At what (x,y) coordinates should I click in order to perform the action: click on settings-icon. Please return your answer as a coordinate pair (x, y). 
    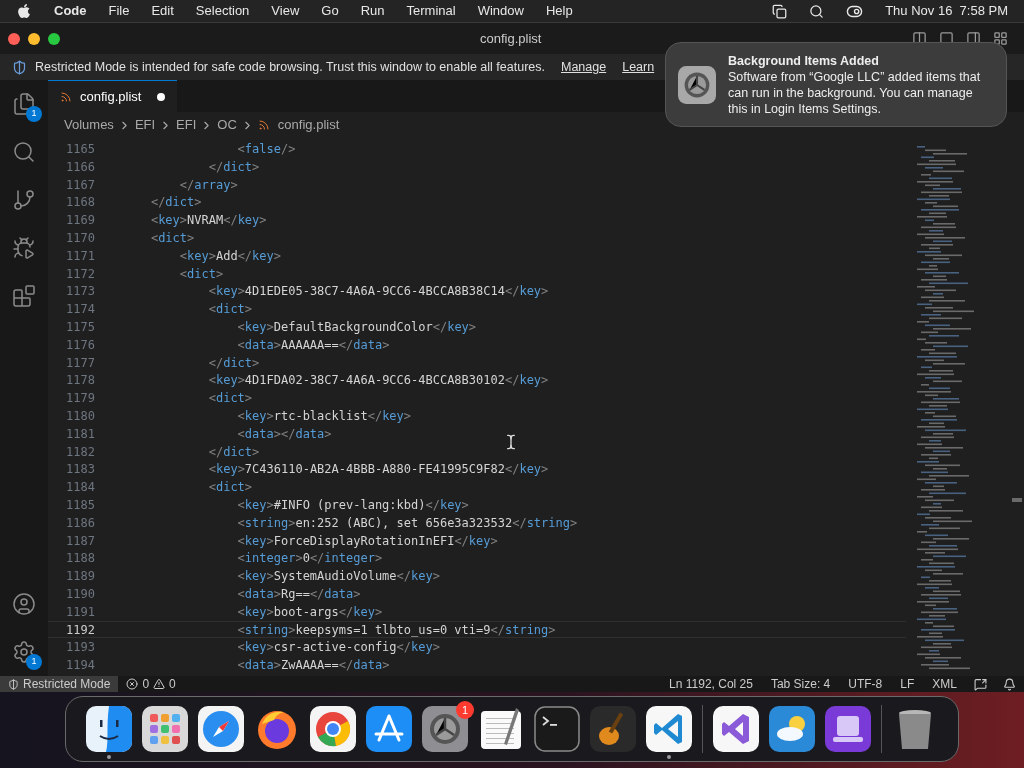
    Looking at the image, I should click on (24, 652).